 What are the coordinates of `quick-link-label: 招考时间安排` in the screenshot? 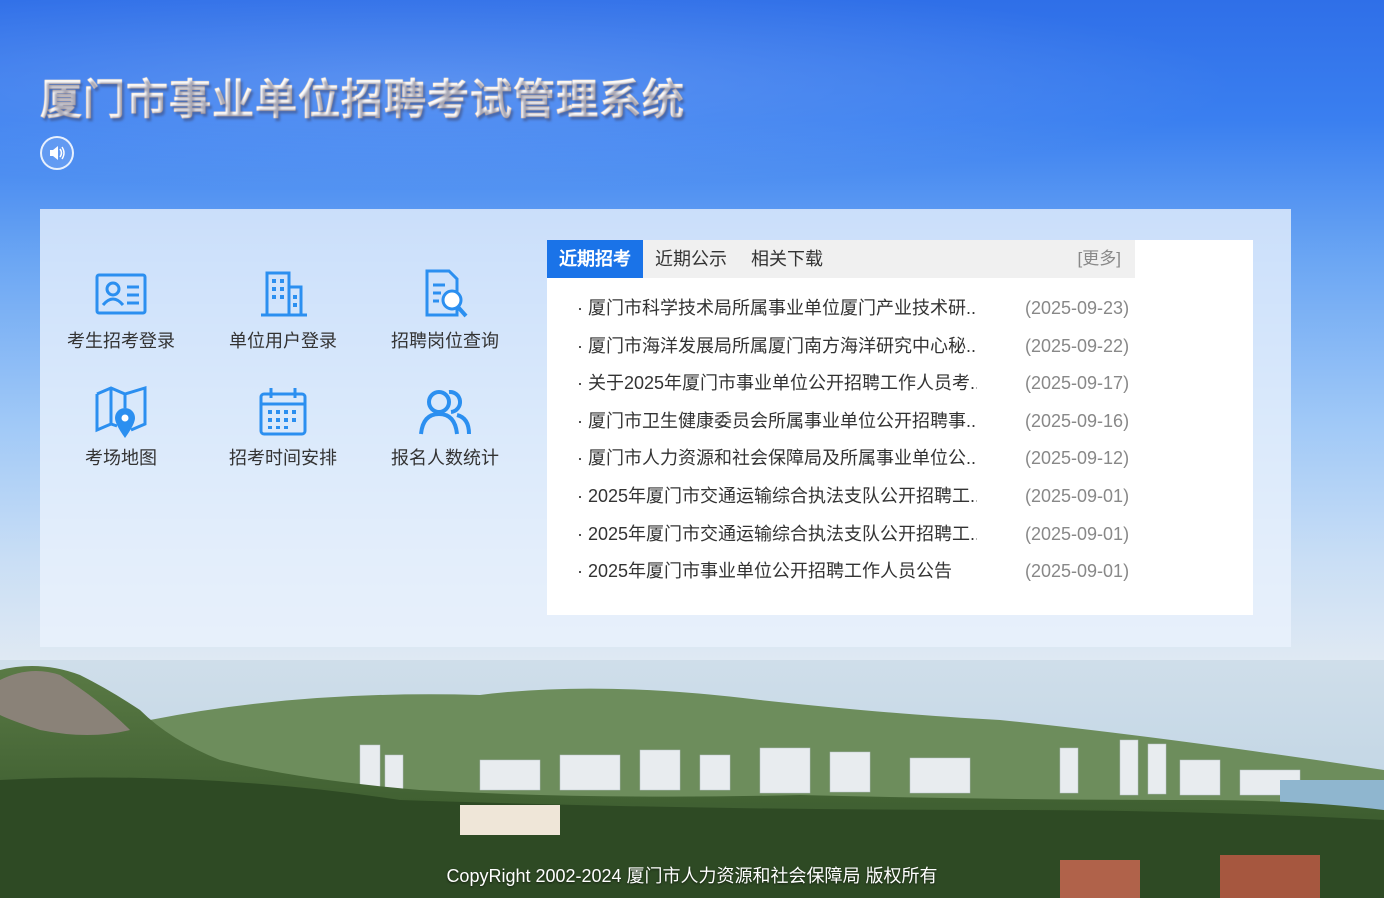 It's located at (283, 458).